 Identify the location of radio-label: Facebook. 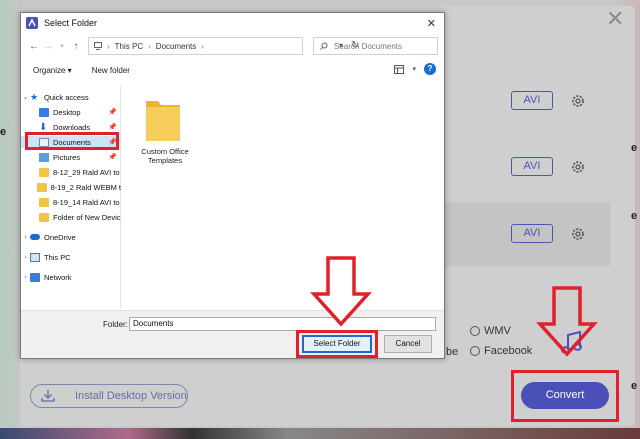
(508, 351).